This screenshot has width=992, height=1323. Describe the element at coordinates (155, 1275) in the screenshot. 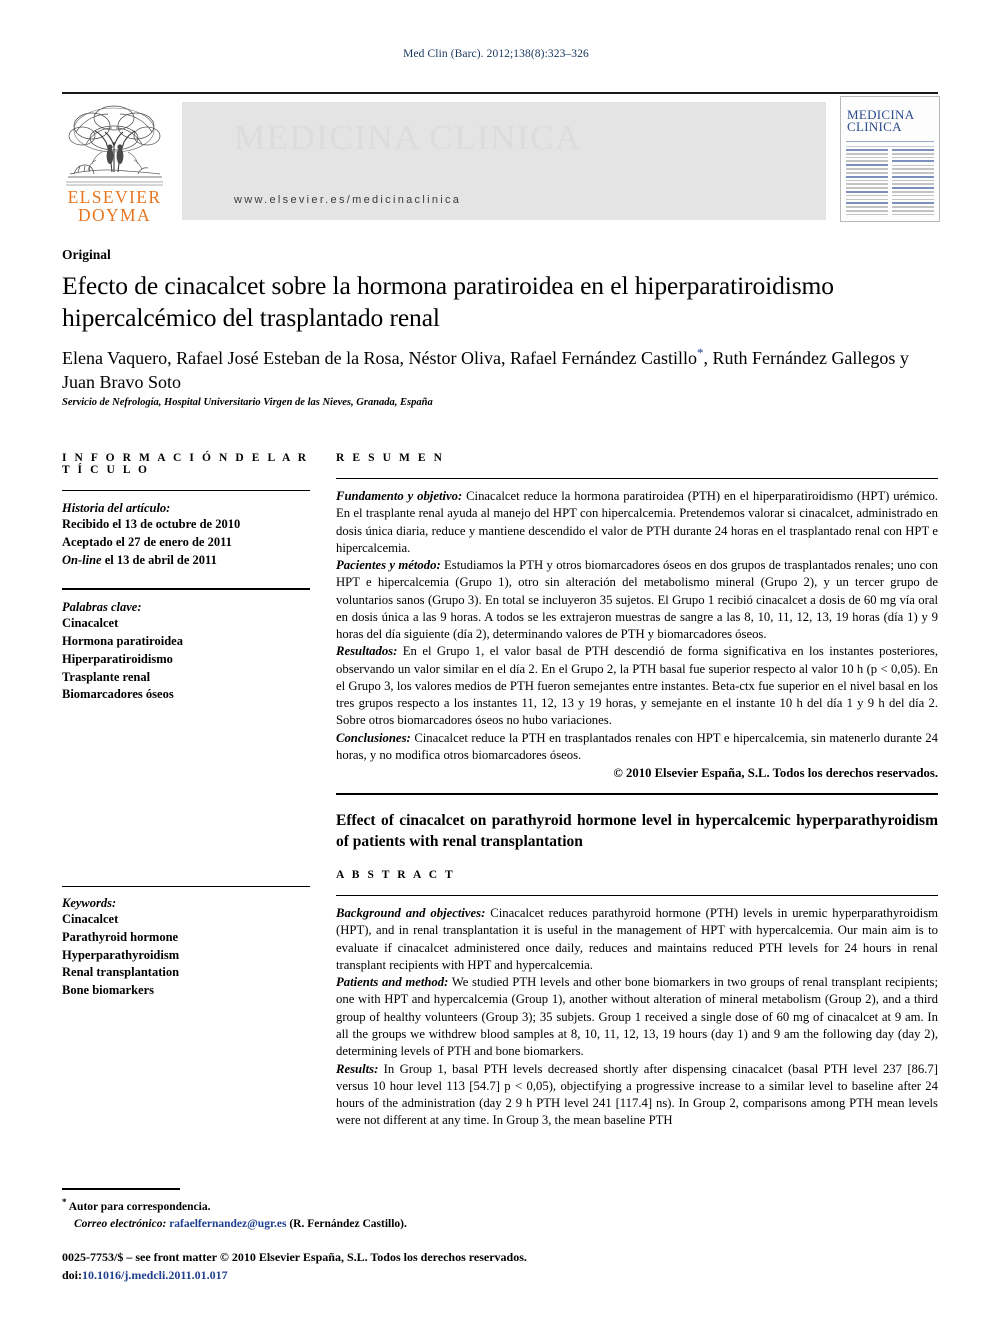

I see `doi-link: 10.1016/j.medcli.2011.01.017` at that location.